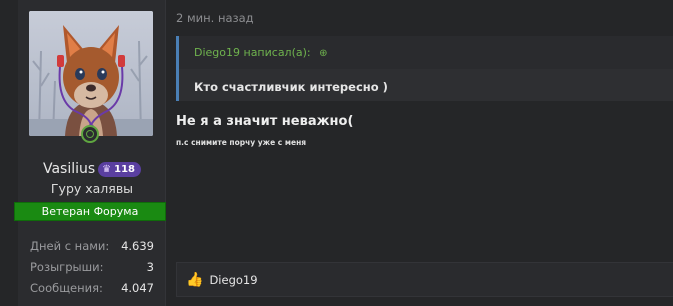 The image size is (673, 306). What do you see at coordinates (90, 211) in the screenshot?
I see `rank-badge: Ветеран Форума` at bounding box center [90, 211].